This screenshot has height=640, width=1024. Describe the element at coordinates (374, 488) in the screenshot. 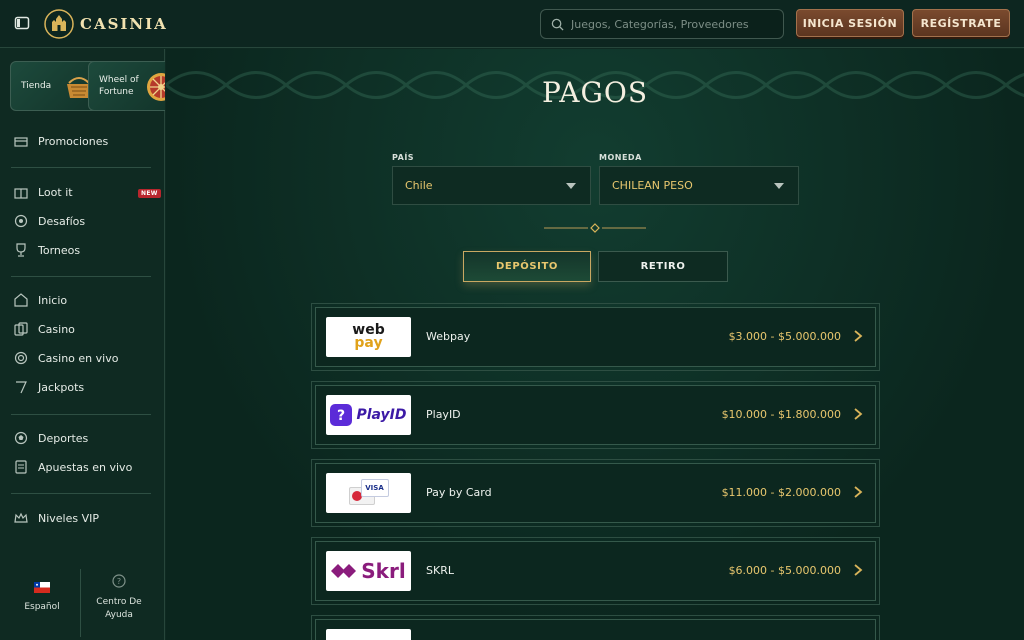

I see `visa-logo-text: VISA` at that location.